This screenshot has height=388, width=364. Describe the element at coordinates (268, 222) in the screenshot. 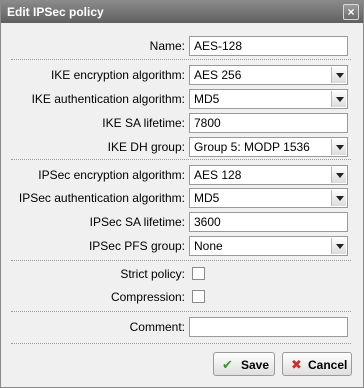

I see `ipsec-sa-lifetime-input` at that location.